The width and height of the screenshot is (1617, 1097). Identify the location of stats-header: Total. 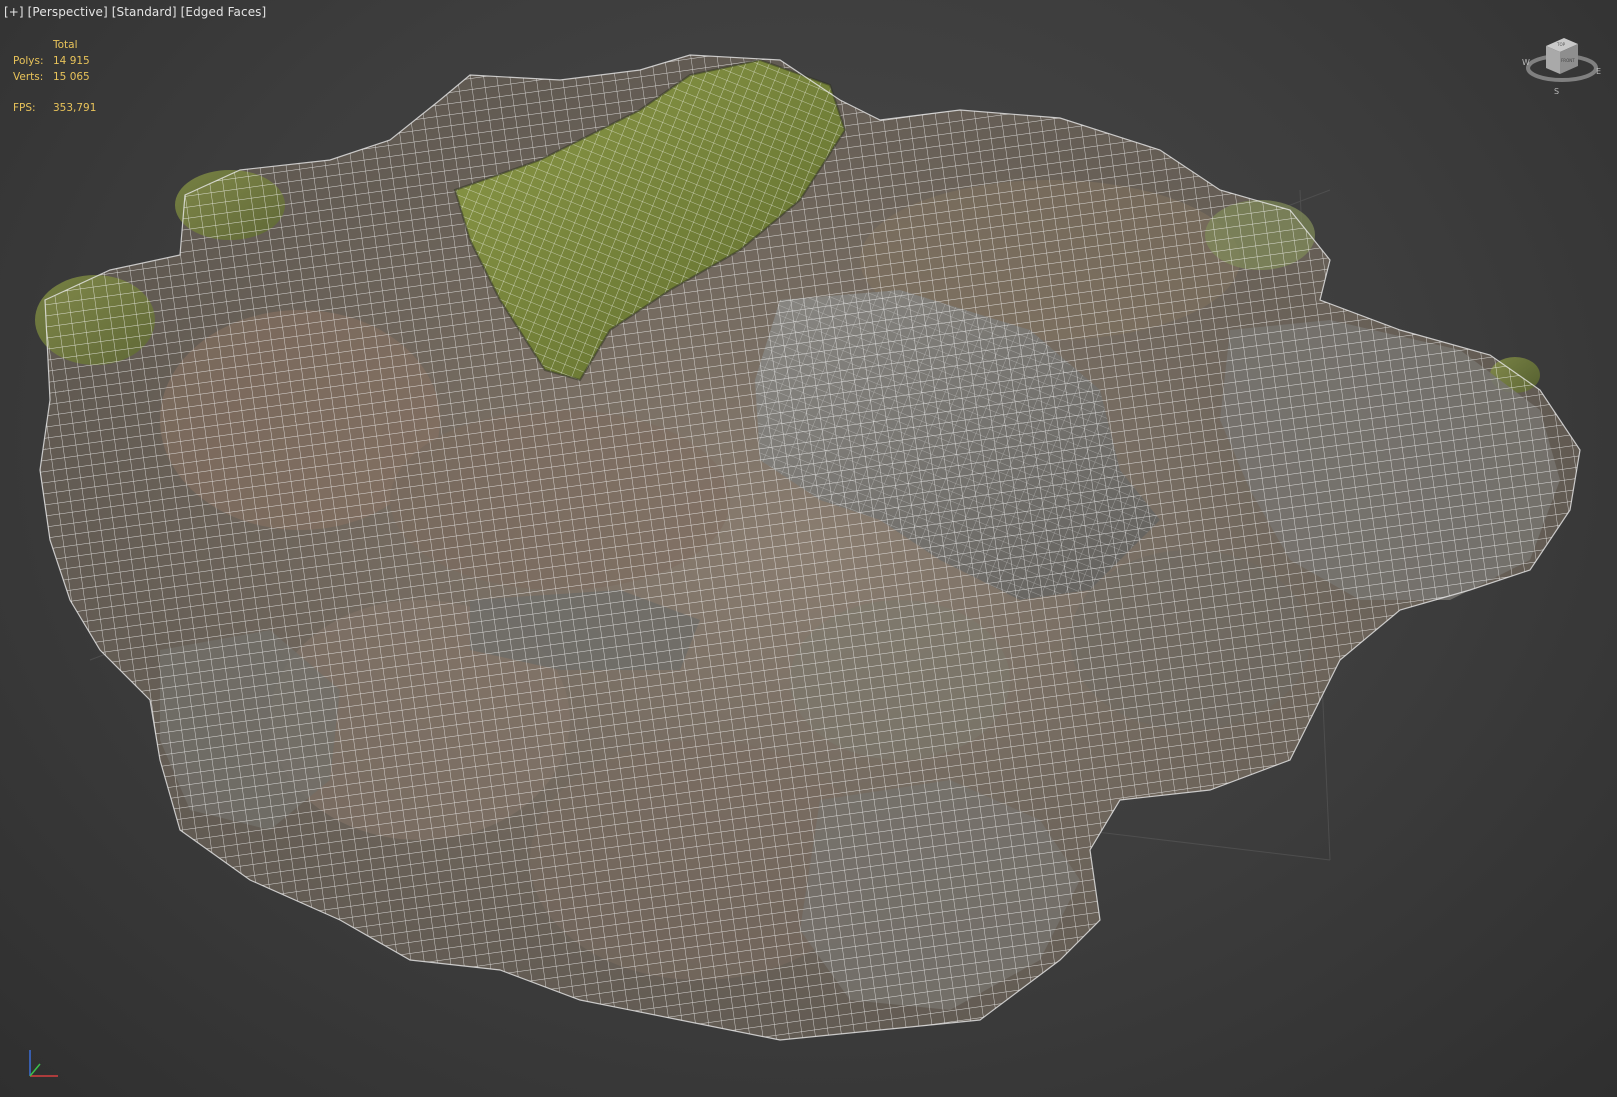
(65, 45).